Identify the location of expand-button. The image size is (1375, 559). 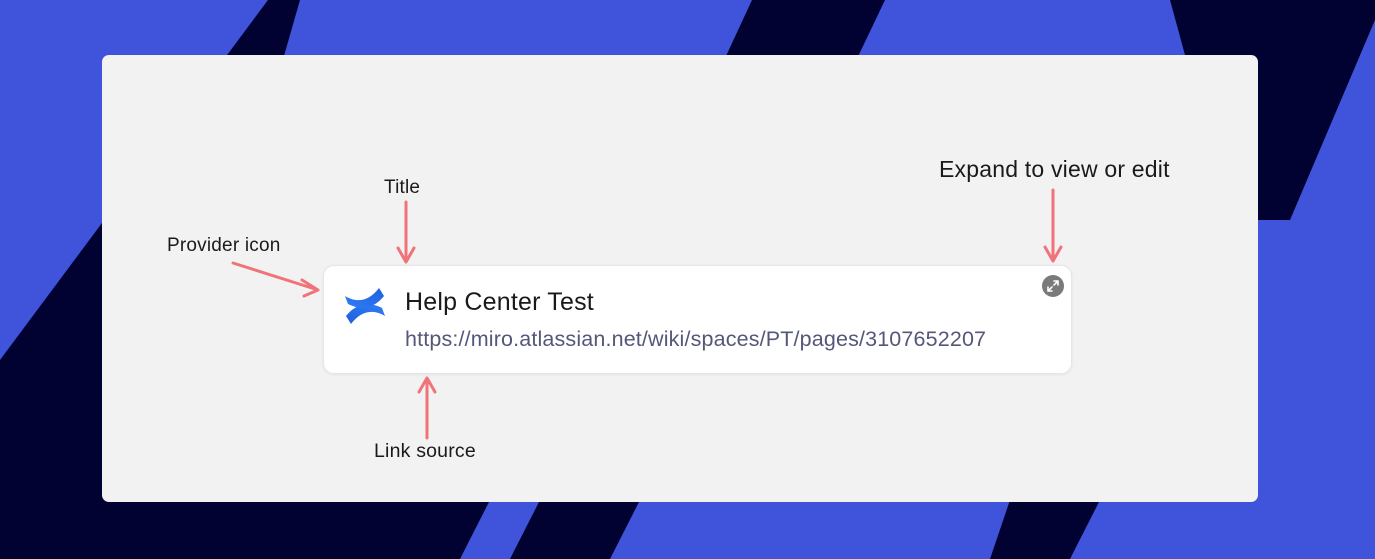
(1053, 286).